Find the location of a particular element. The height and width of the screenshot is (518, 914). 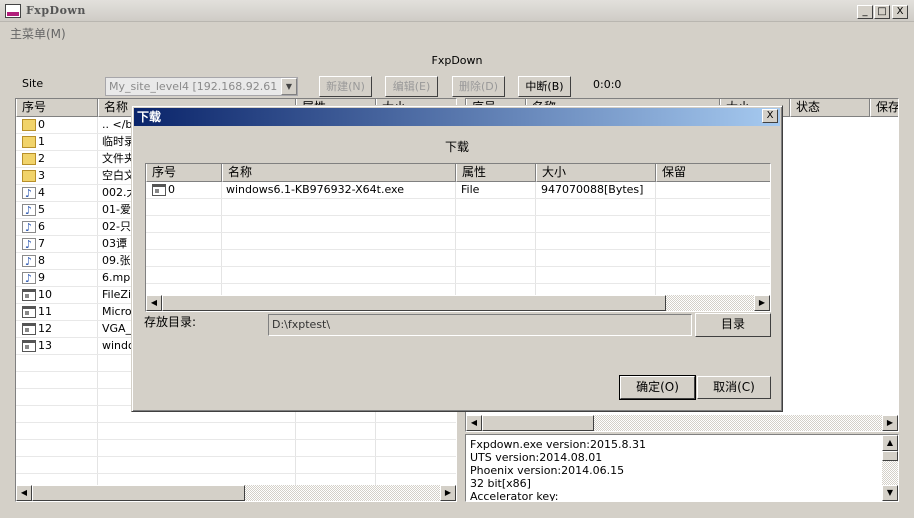

row-number: 4 is located at coordinates (41, 192).